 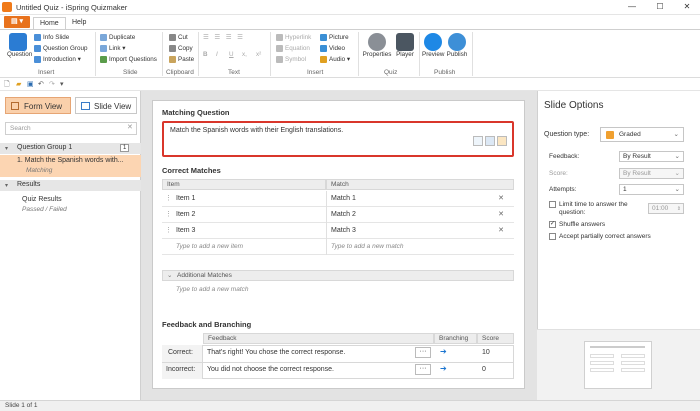 I want to click on audio-button: Audio ▾, so click(x=335, y=59).